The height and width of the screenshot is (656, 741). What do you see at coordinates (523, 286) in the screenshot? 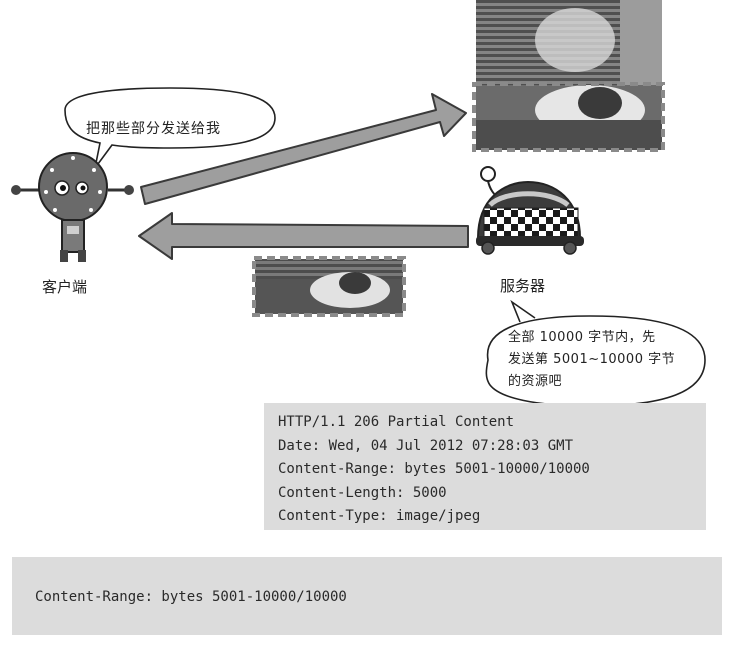
I see `server-label: 服务器` at bounding box center [523, 286].